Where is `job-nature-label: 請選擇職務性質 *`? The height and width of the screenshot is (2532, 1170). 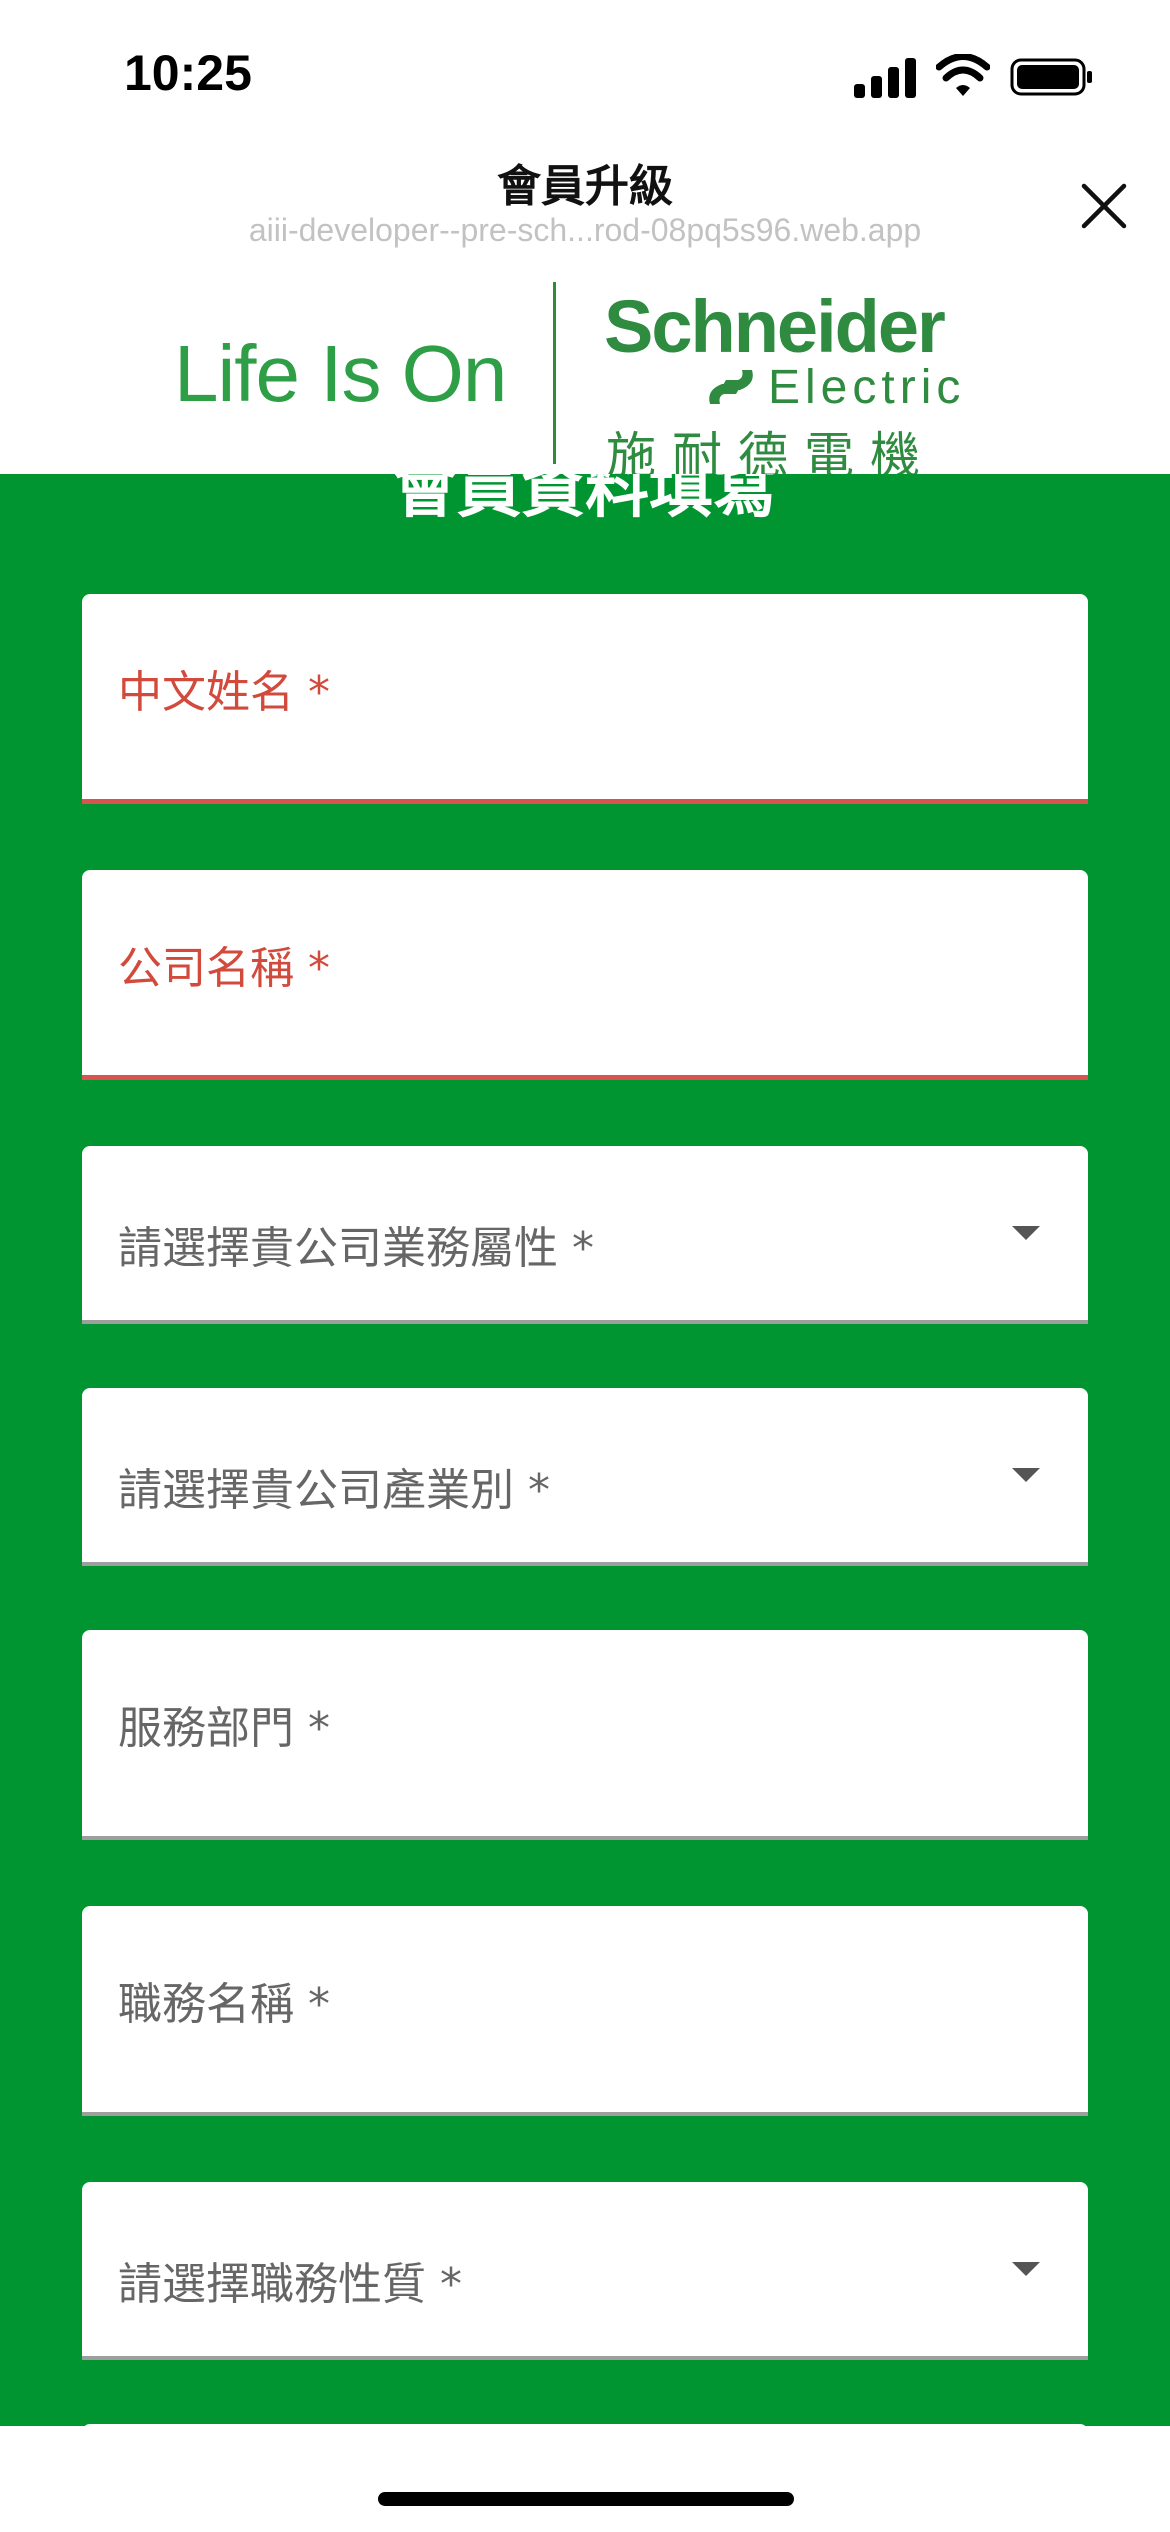
job-nature-label: 請選擇職務性質 * is located at coordinates (290, 2284).